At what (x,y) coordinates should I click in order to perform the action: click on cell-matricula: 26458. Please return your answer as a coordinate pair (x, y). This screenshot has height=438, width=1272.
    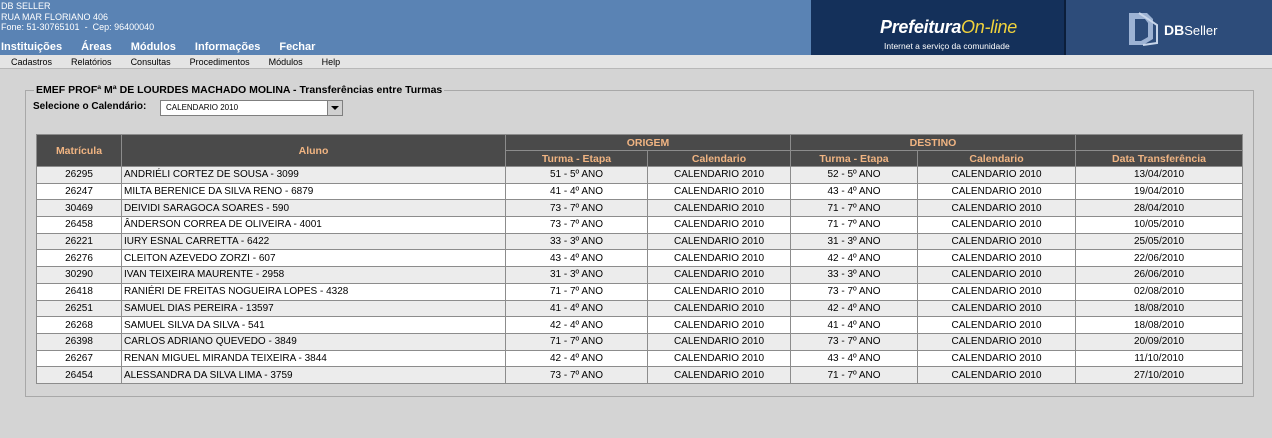
    Looking at the image, I should click on (79, 225).